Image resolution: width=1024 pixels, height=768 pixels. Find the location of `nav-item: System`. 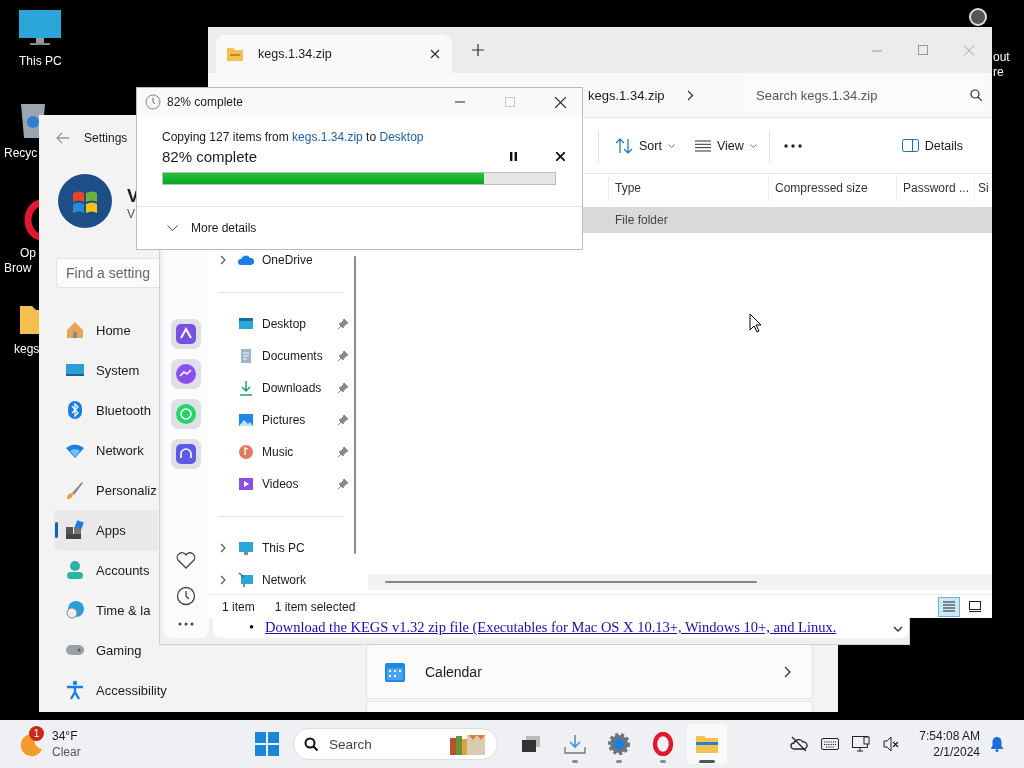

nav-item: System is located at coordinates (106, 370).